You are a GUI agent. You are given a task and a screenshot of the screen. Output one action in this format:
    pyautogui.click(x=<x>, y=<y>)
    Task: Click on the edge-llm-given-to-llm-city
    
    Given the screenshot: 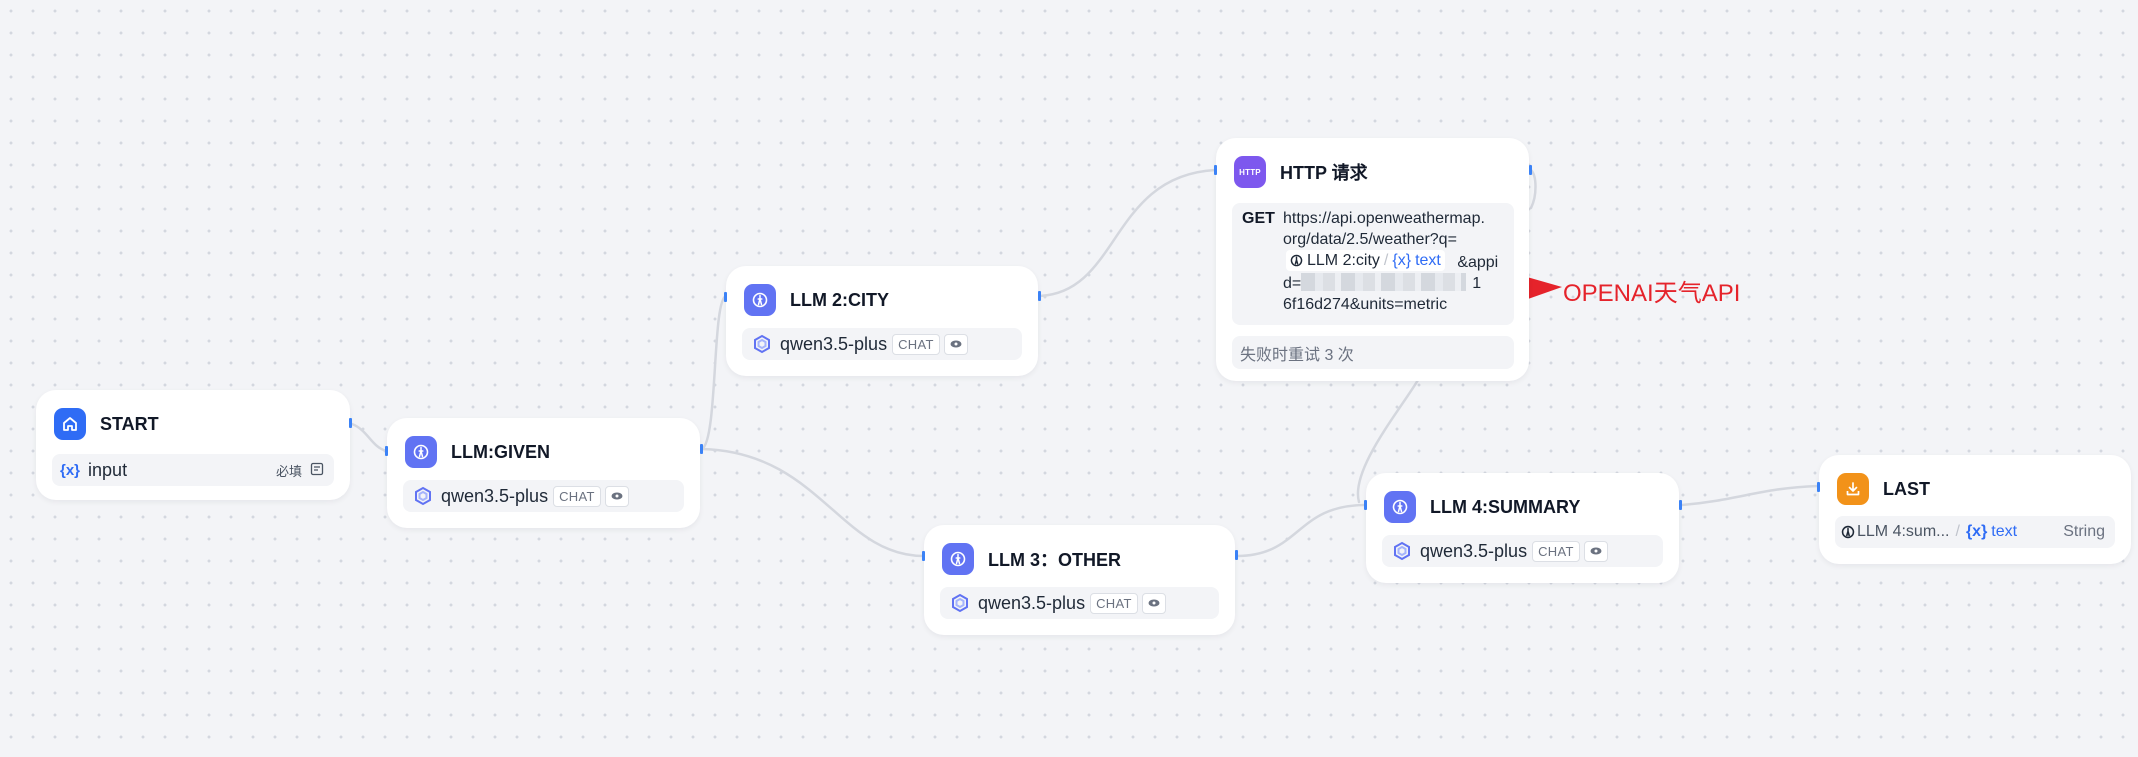 What is the action you would take?
    pyautogui.click(x=714, y=372)
    